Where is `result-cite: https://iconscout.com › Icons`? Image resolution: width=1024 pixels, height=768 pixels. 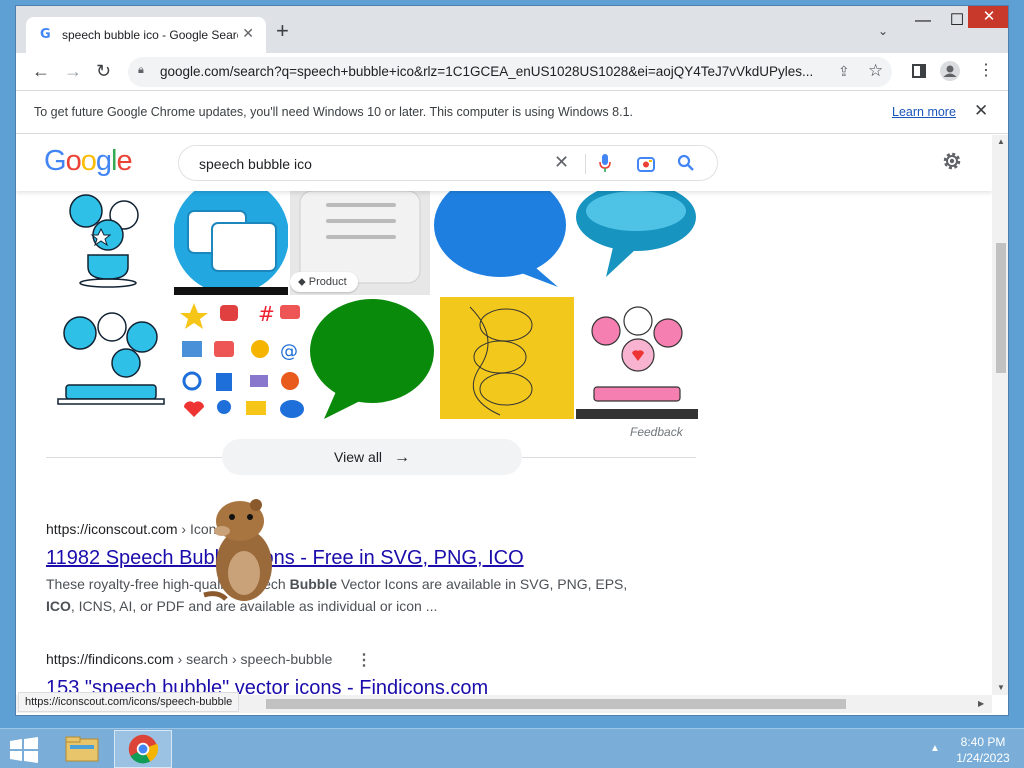 result-cite: https://iconscout.com › Icons is located at coordinates (134, 529).